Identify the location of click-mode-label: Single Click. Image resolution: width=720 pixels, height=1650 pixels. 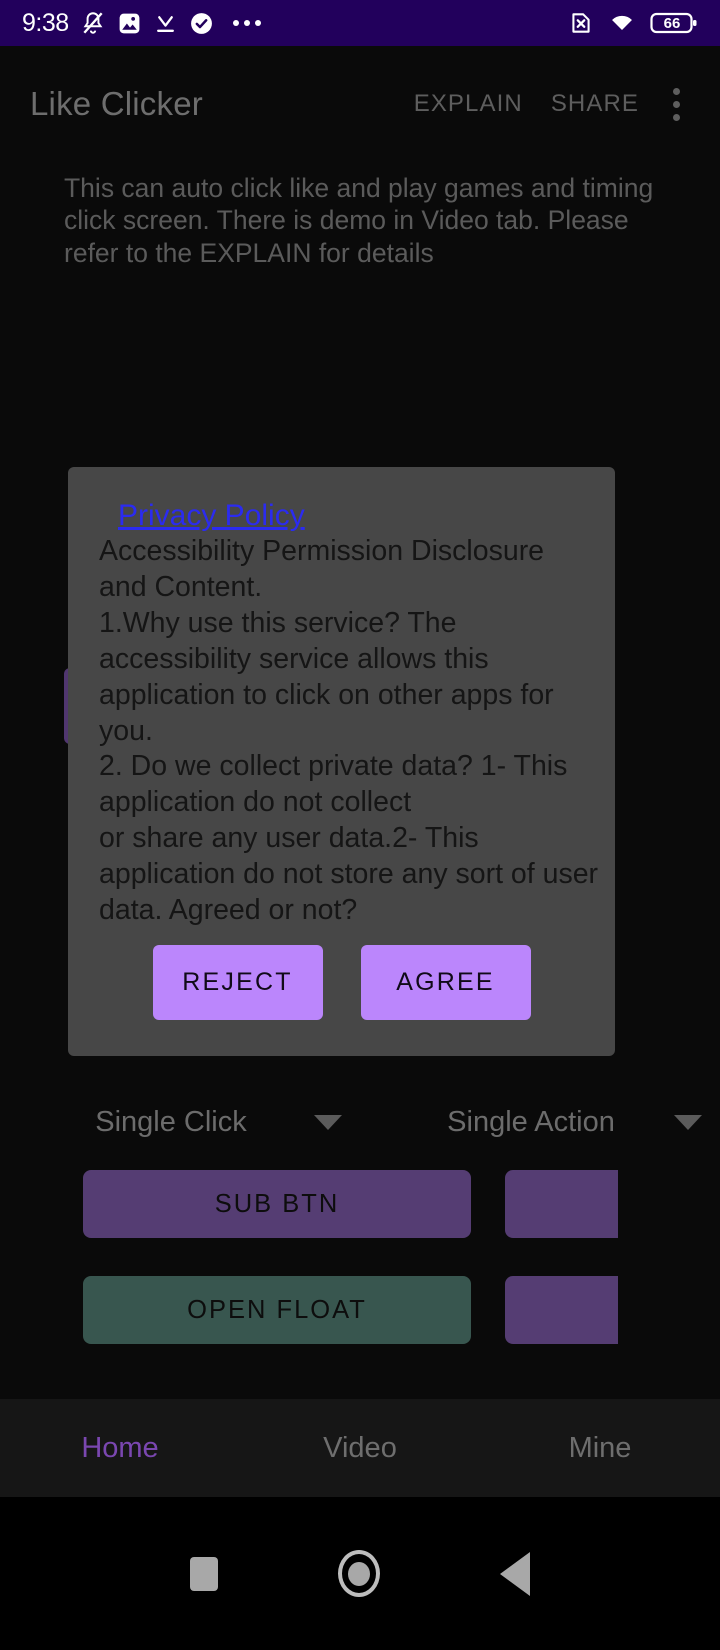
(171, 1121).